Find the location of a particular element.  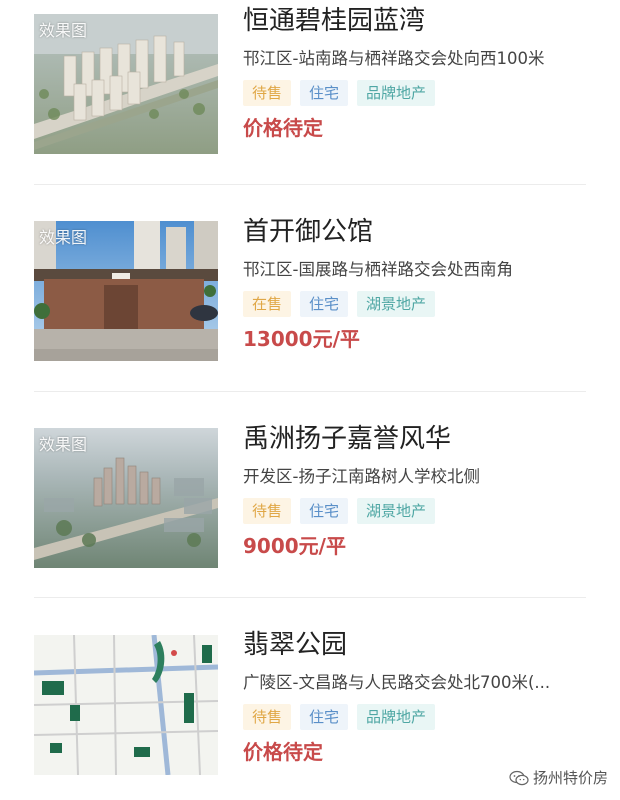

listing-tags: 待售 住宅 湖景地产 is located at coordinates (421, 511).